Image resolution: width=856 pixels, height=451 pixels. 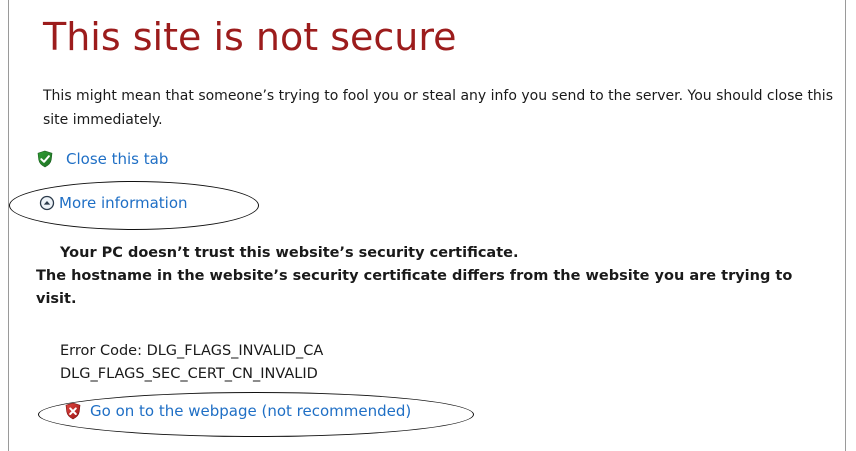 What do you see at coordinates (250, 37) in the screenshot?
I see `page-title: This site is not secure` at bounding box center [250, 37].